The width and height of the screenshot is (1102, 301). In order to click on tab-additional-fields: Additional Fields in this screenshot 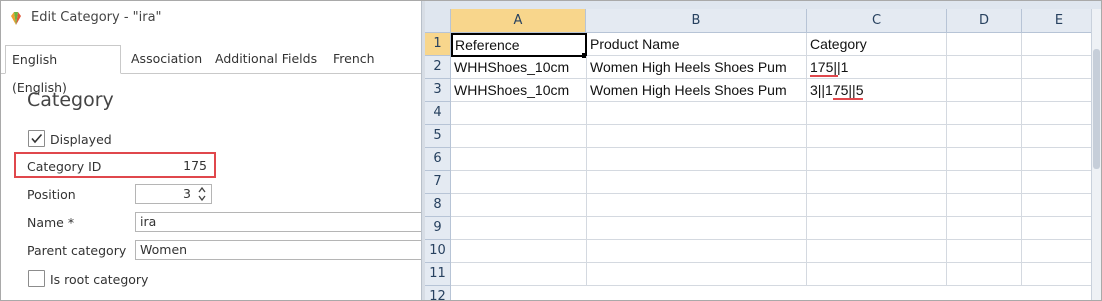, I will do `click(266, 59)`.